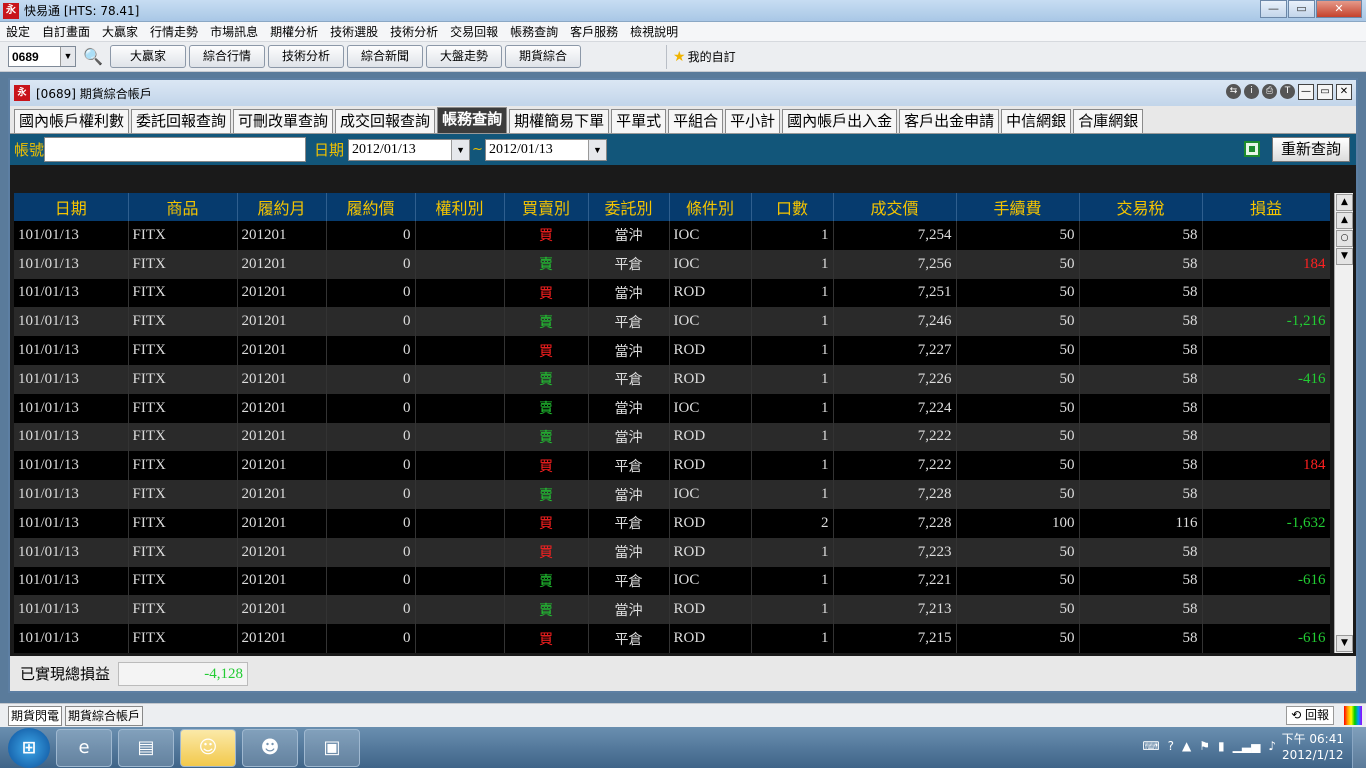 The image size is (1366, 768). I want to click on table-row: 101/01/13 FITX 201201 0 賣平倉 ROD 1 7,226 50 58 -416, so click(672, 379).